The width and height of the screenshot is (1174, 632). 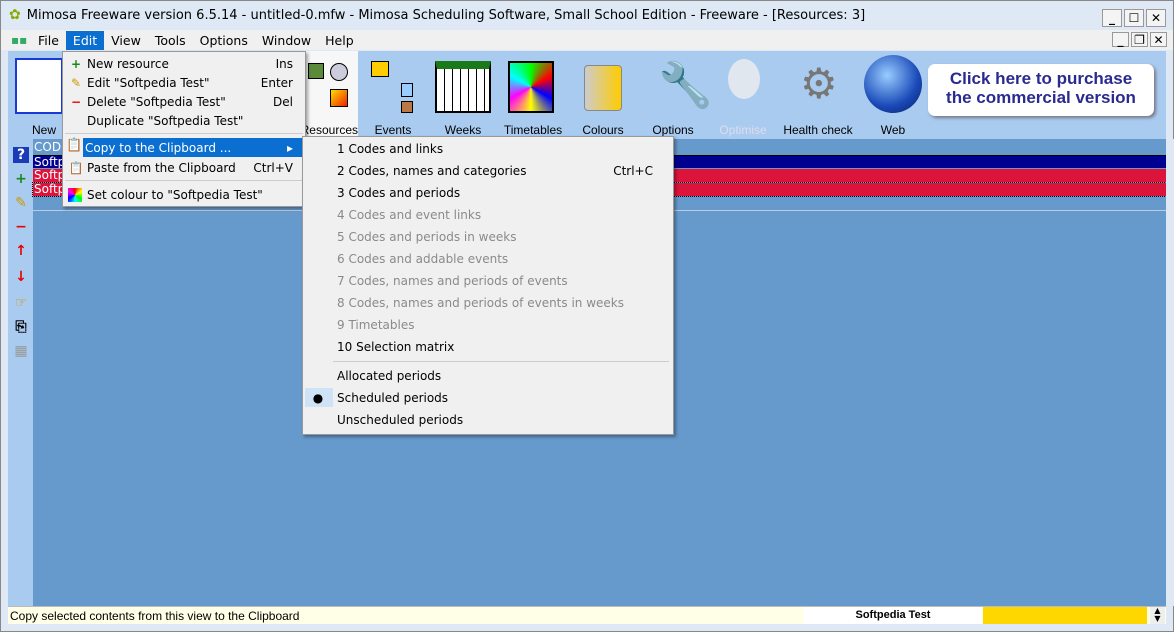 I want to click on toolbar-health-check: ⚙ Health check, so click(x=818, y=95).